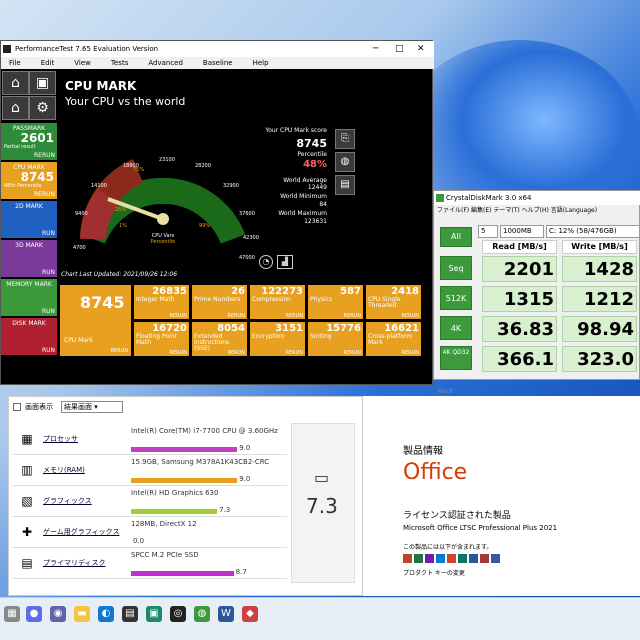 This screenshot has height=640, width=640. What do you see at coordinates (60, 439) in the screenshot?
I see `we-row-label: プロセッサ` at bounding box center [60, 439].